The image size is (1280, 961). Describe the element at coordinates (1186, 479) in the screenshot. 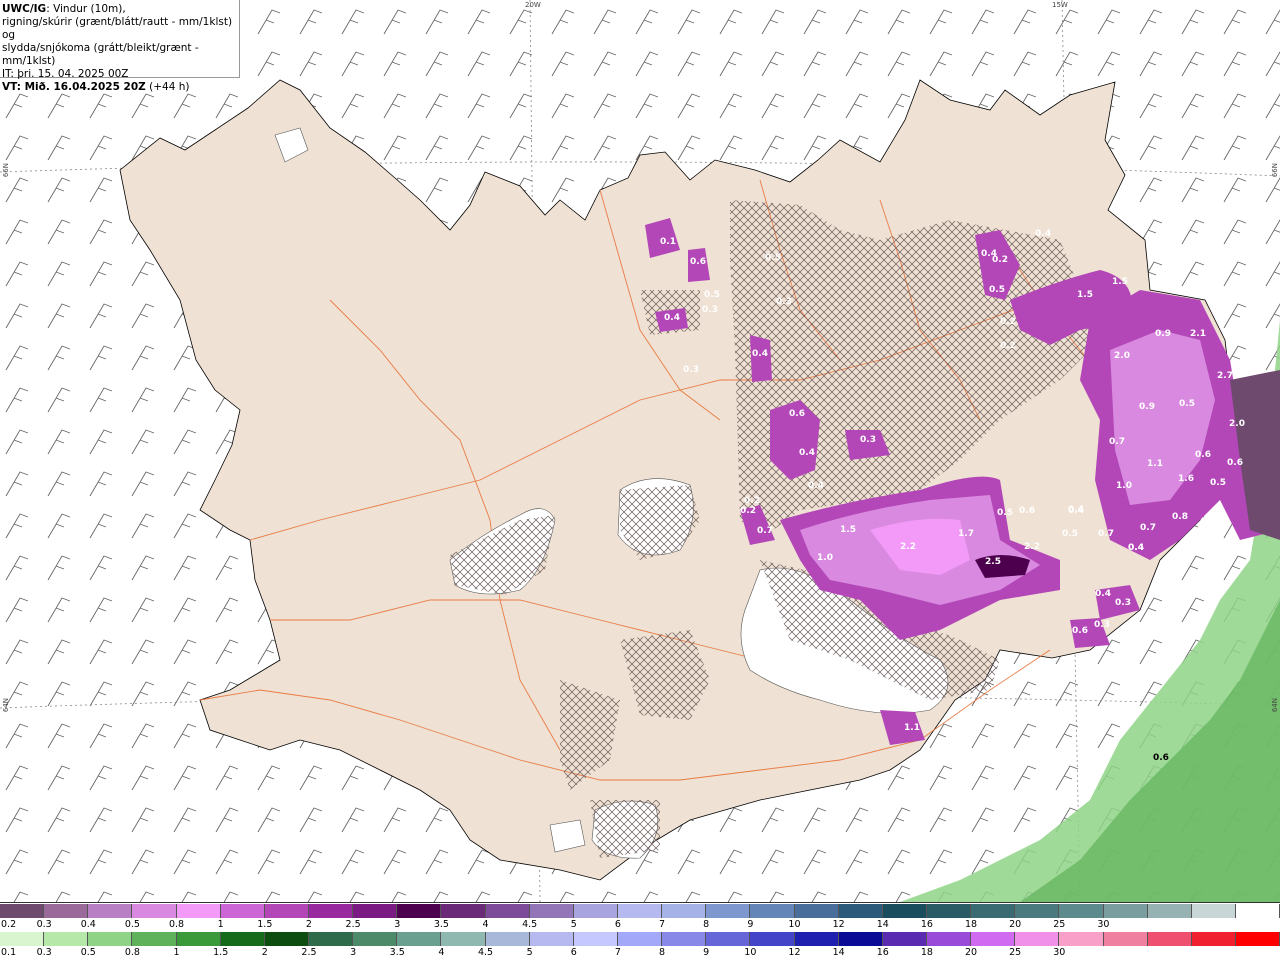

I see `precip-value-label: 1.6` at that location.